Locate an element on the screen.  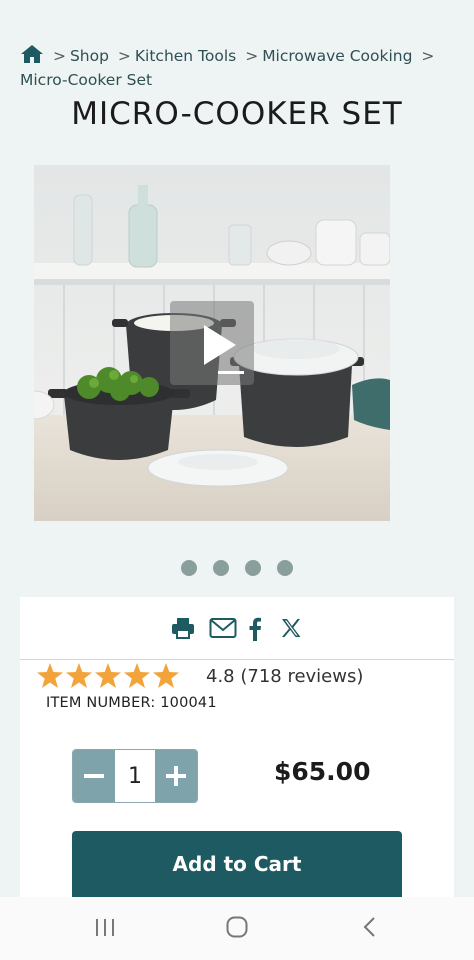
minus-icon is located at coordinates (94, 776).